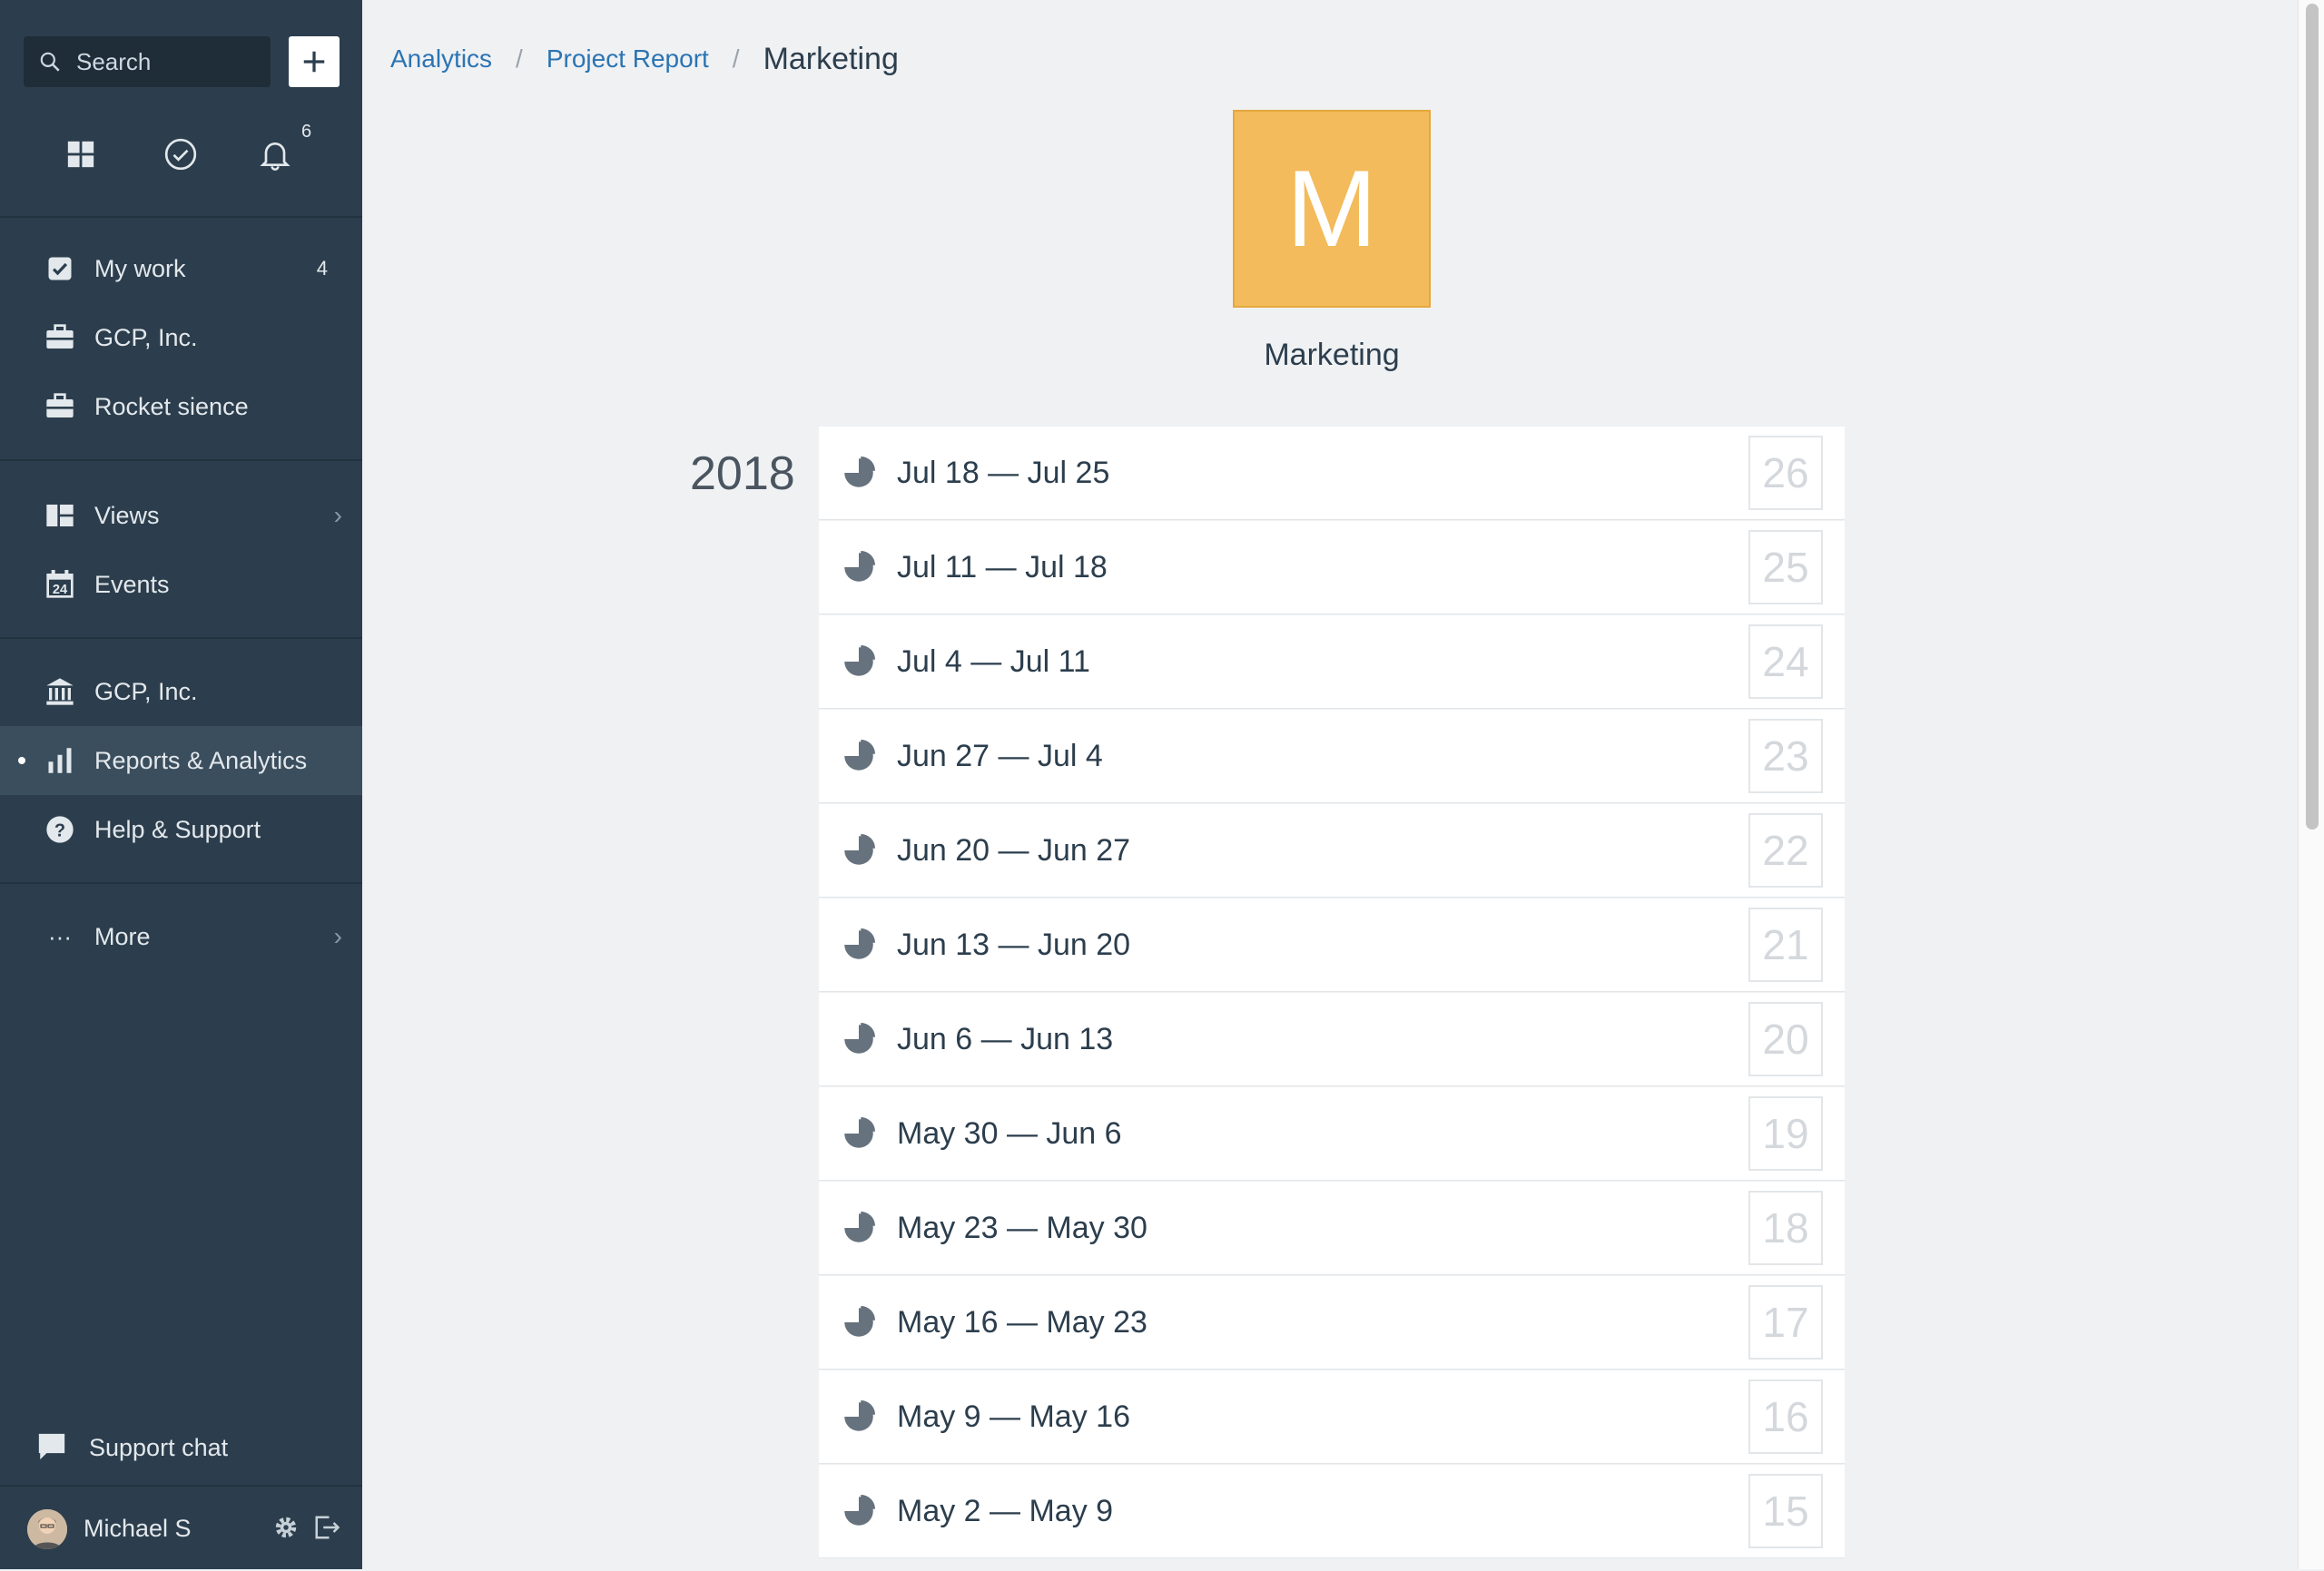  I want to click on date-range: May 2 — May 9, so click(1005, 1511).